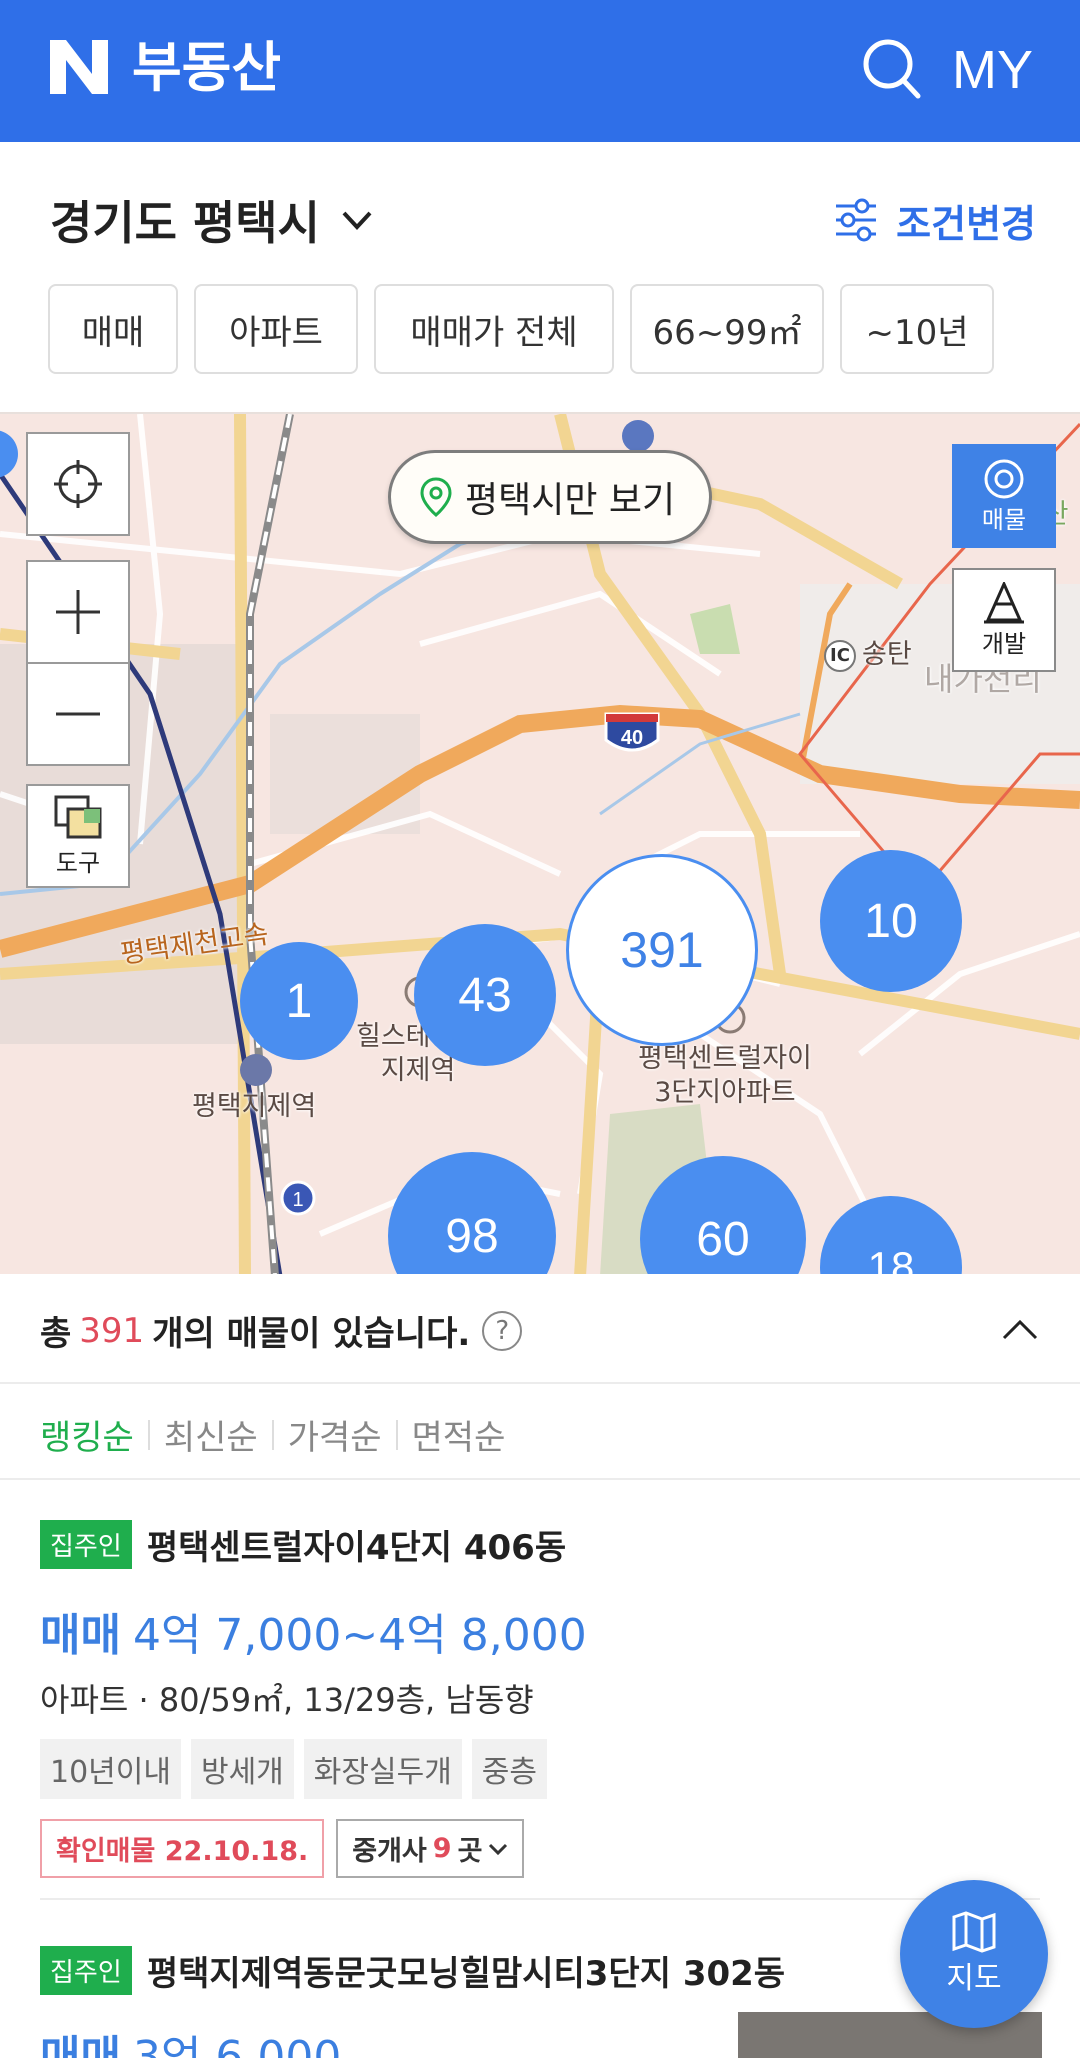 This screenshot has width=1080, height=2058. Describe the element at coordinates (299, 1001) in the screenshot. I see `listing-cluster: 1` at that location.